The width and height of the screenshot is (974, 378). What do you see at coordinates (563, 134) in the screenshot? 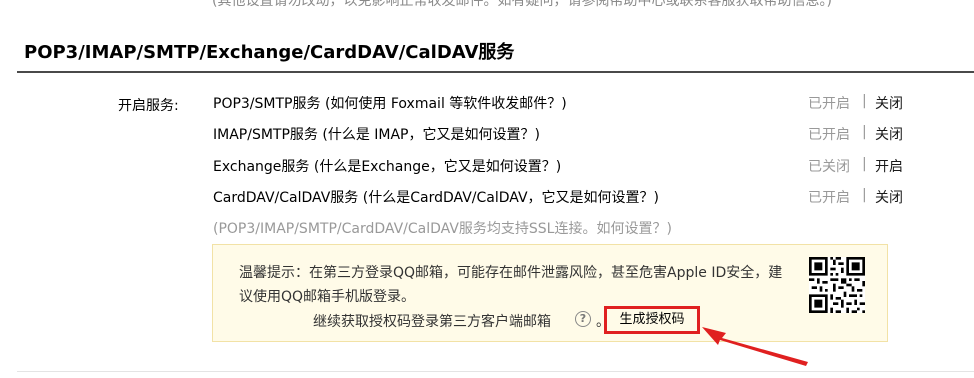
I see `service-row-imap: IMAP/SMTP服务 (什么是 IMAP，它又是如何设置？) 已开启 | 关闭` at bounding box center [563, 134].